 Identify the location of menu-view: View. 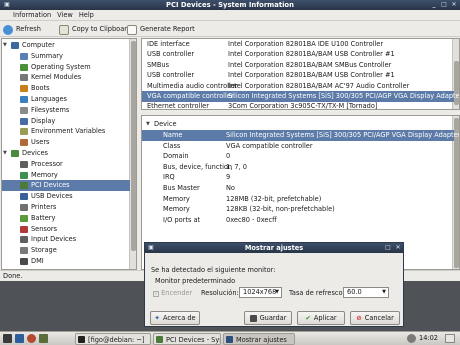
(65, 15).